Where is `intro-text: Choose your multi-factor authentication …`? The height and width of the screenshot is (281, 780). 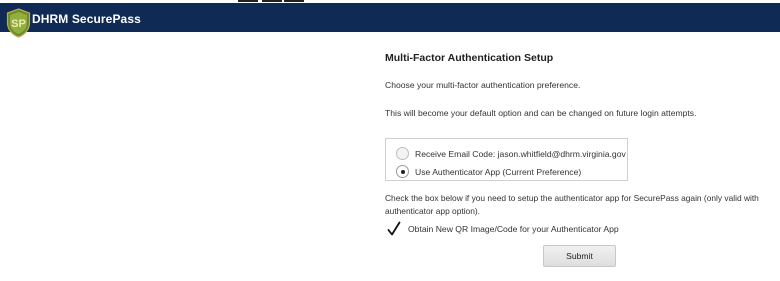
intro-text: Choose your multi-factor authentication … is located at coordinates (483, 85).